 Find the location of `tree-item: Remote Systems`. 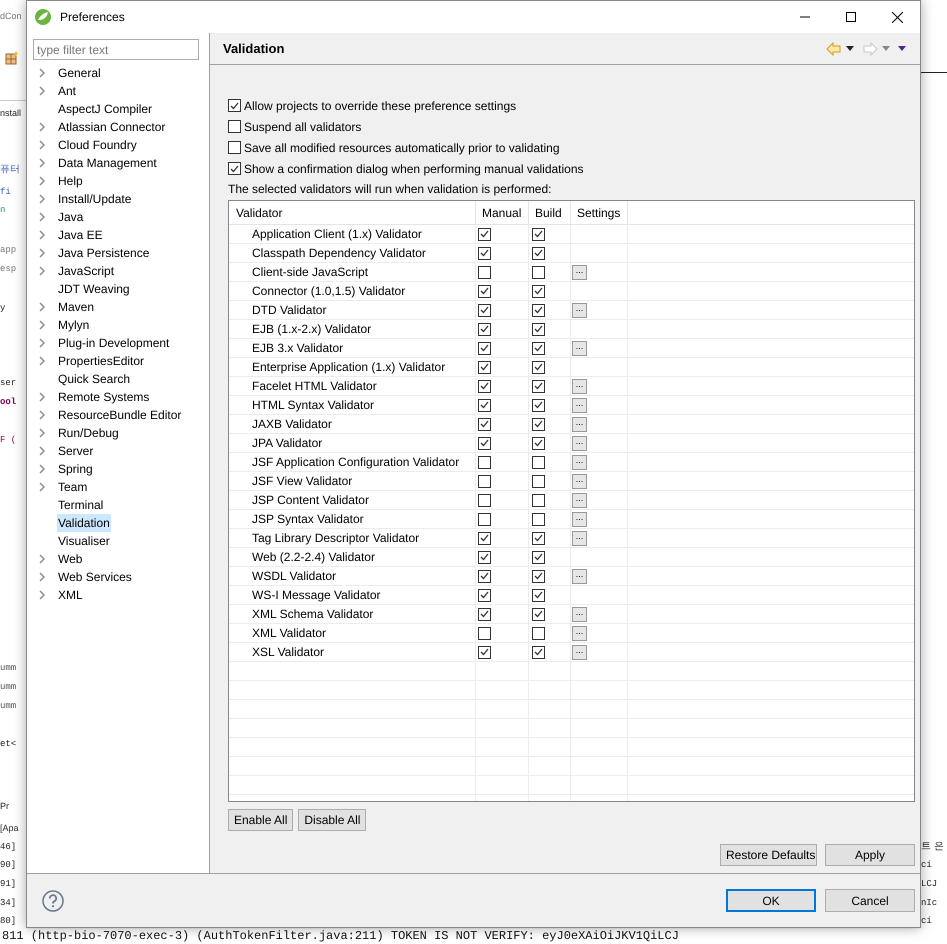

tree-item: Remote Systems is located at coordinates (103, 397).